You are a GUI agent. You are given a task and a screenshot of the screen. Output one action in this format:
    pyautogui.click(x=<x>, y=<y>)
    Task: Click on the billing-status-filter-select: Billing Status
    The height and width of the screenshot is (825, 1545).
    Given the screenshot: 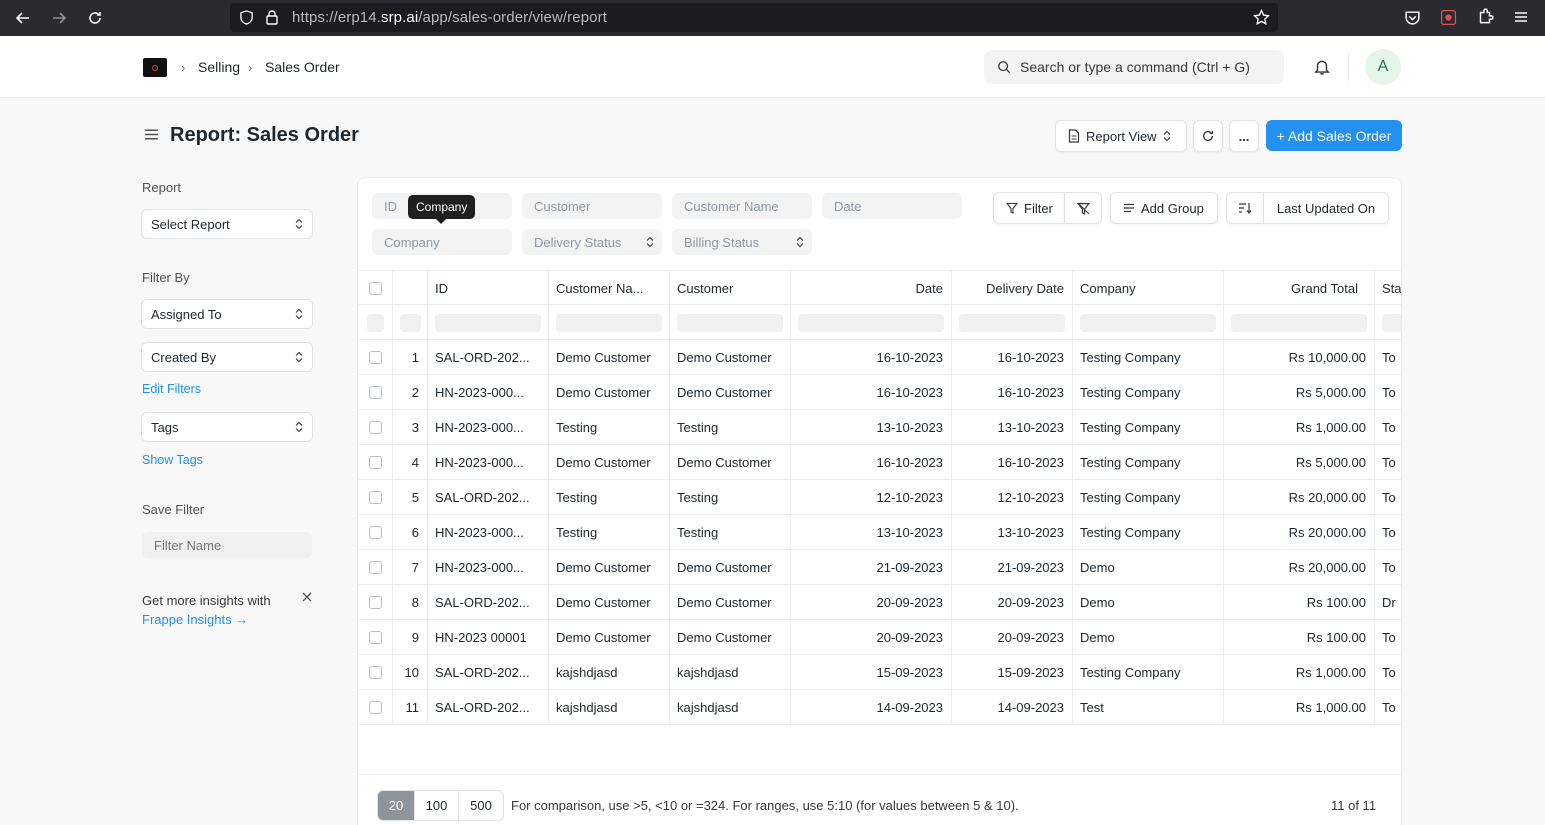 What is the action you would take?
    pyautogui.click(x=742, y=242)
    